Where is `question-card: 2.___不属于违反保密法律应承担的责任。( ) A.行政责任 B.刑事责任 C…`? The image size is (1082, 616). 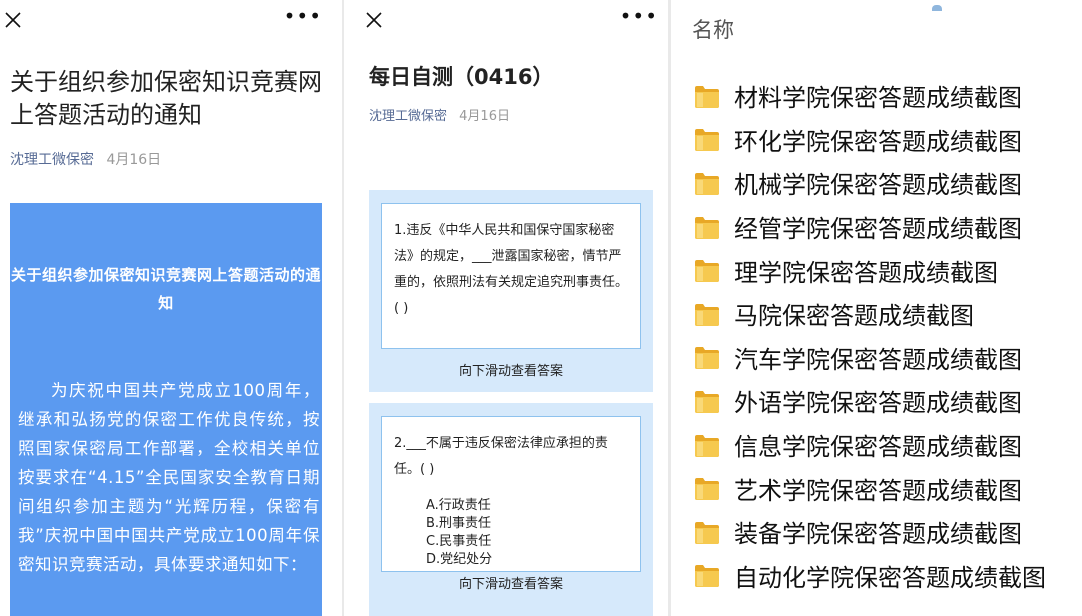
question-card: 2.___不属于违反保密法律应承担的责任。( ) A.行政责任 B.刑事责任 C… is located at coordinates (511, 509).